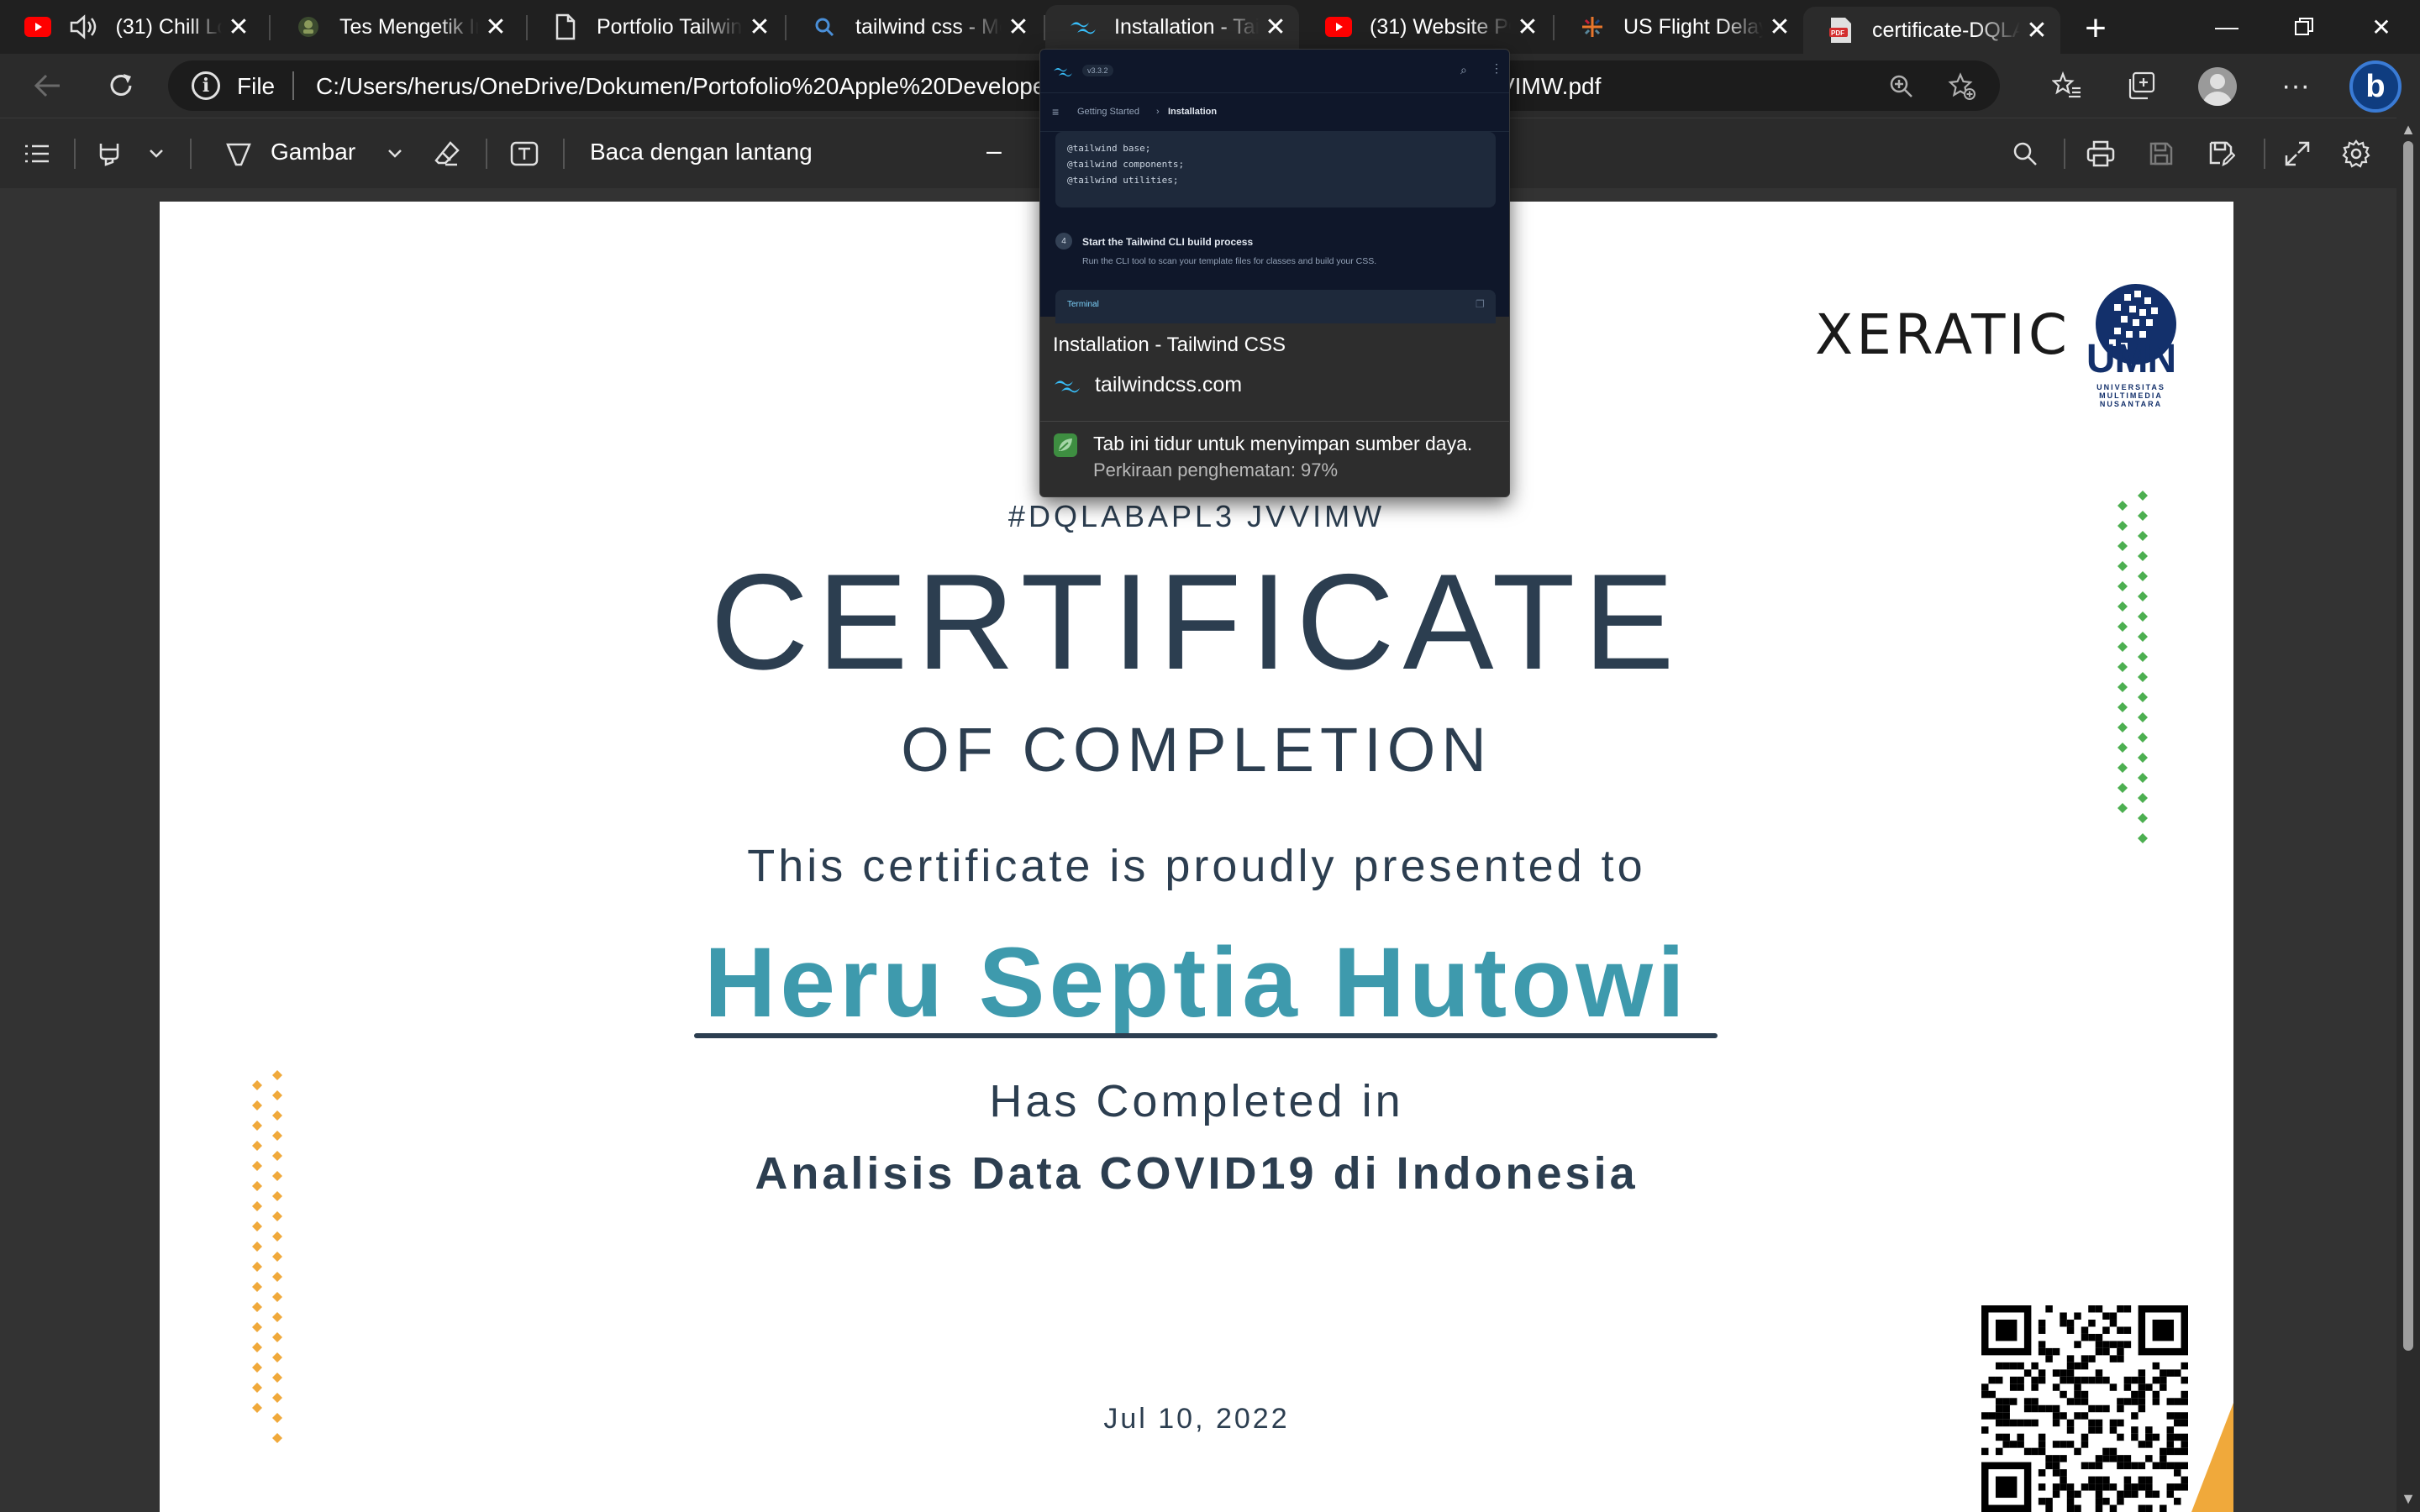  What do you see at coordinates (121, 86) in the screenshot?
I see `refresh-icon` at bounding box center [121, 86].